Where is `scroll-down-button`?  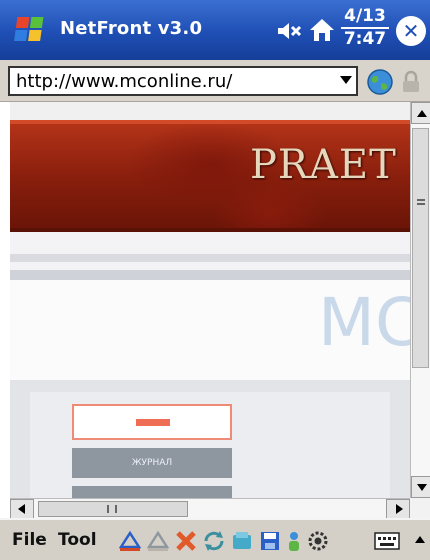 scroll-down-button is located at coordinates (420, 487).